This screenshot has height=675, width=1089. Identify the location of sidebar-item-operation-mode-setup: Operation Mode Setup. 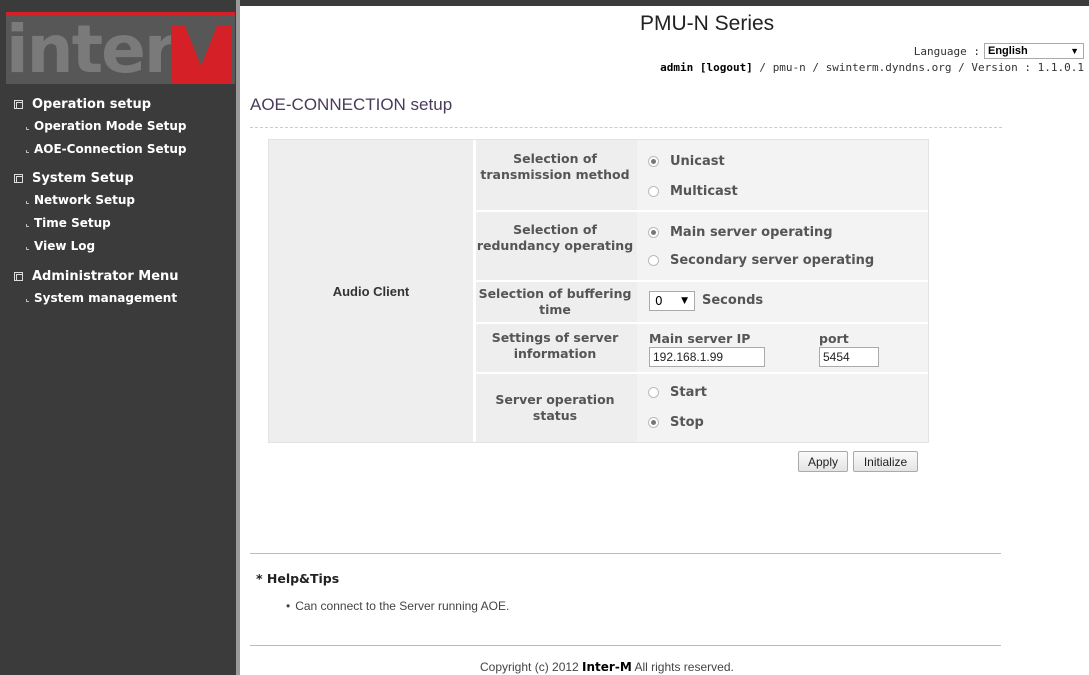
(100, 125).